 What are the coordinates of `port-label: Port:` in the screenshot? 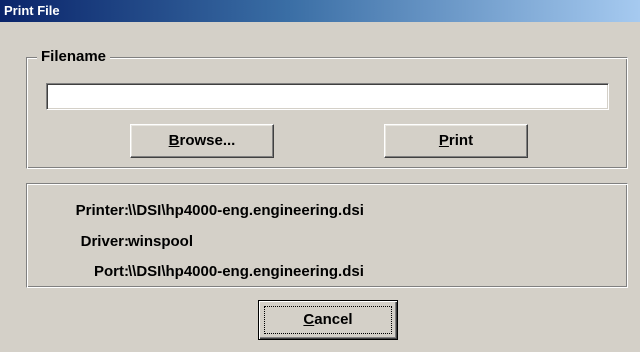 It's located at (111, 271).